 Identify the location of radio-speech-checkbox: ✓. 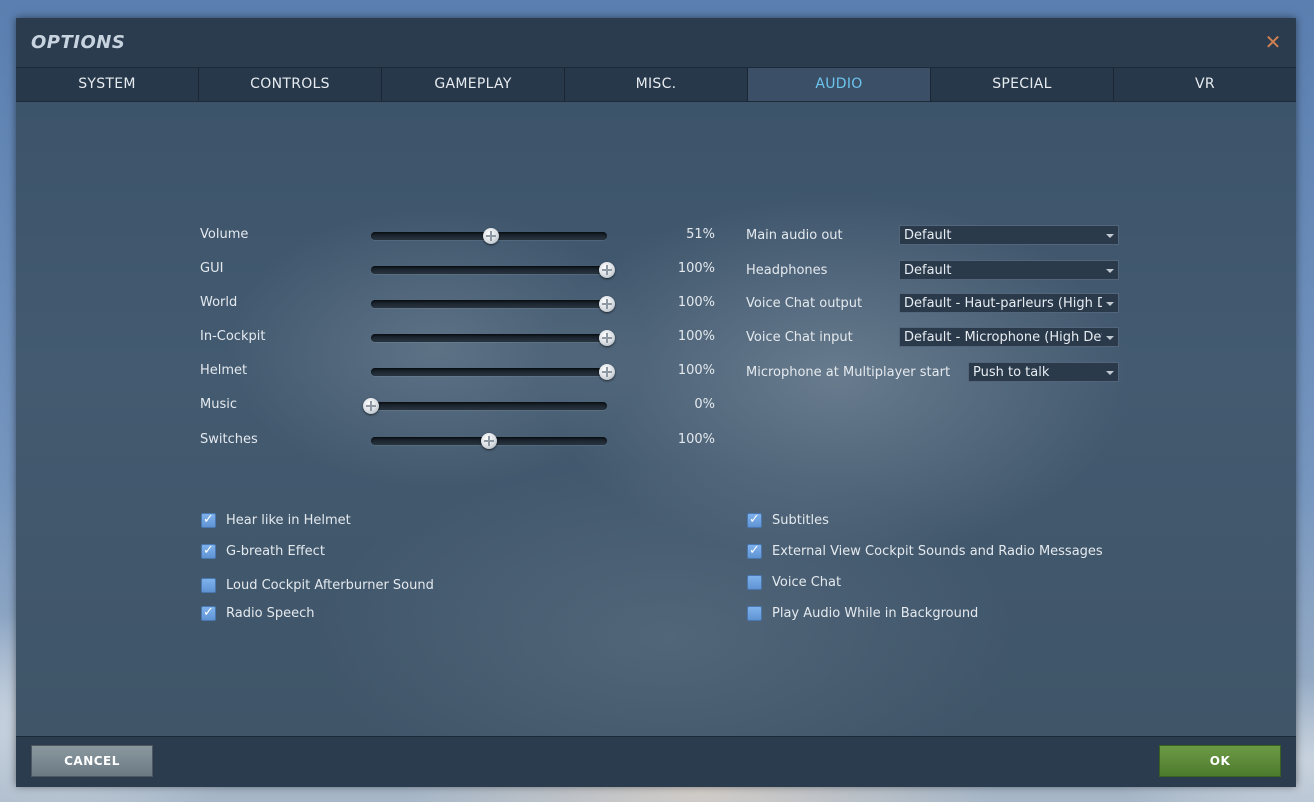
(208, 613).